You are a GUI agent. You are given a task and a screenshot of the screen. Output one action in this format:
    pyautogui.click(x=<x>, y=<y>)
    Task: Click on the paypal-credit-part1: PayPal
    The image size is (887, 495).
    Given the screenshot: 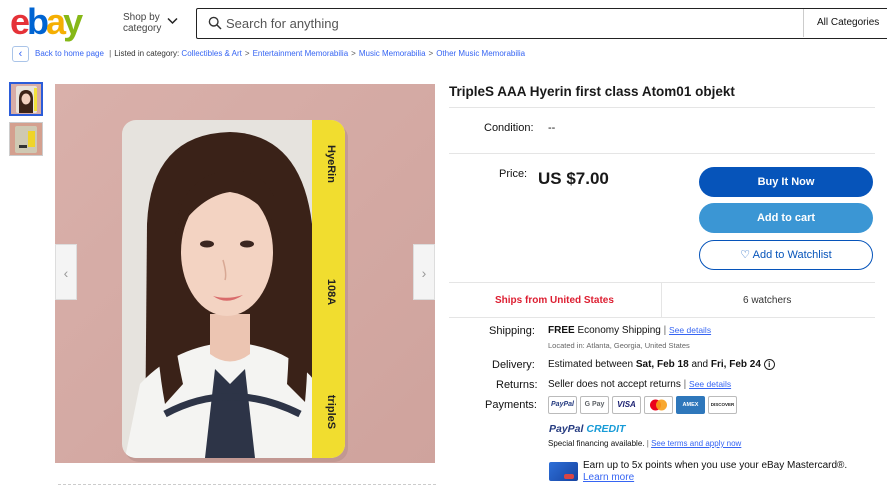 What is the action you would take?
    pyautogui.click(x=566, y=429)
    